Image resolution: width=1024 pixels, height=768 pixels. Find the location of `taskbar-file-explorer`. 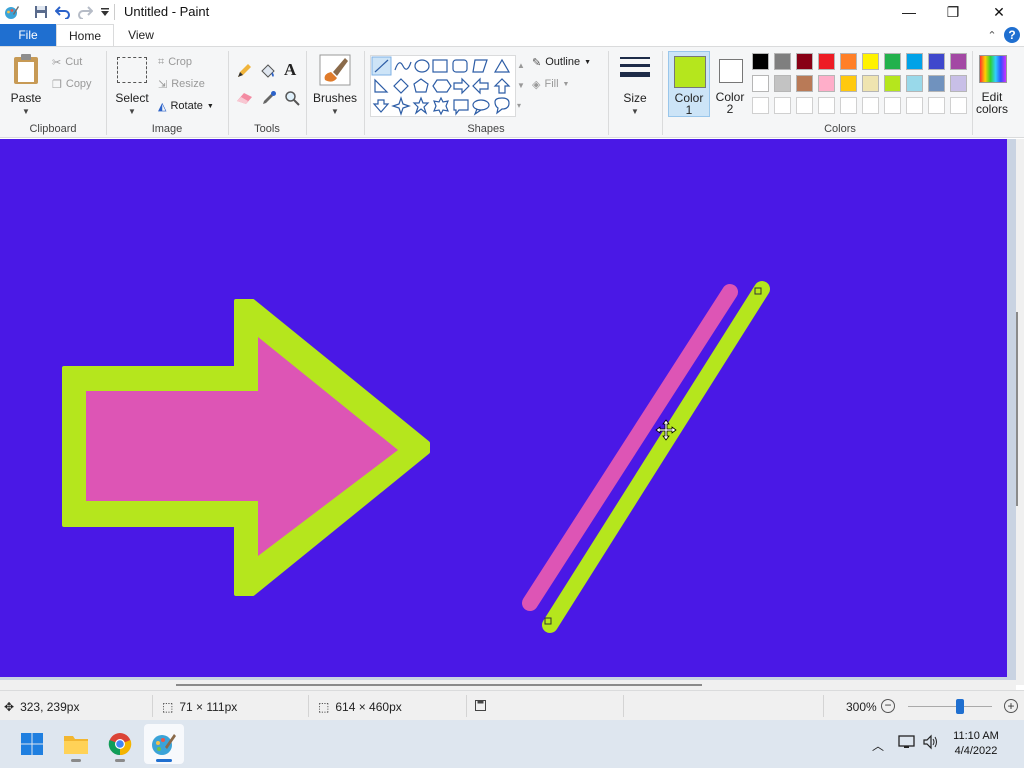

taskbar-file-explorer is located at coordinates (76, 744).